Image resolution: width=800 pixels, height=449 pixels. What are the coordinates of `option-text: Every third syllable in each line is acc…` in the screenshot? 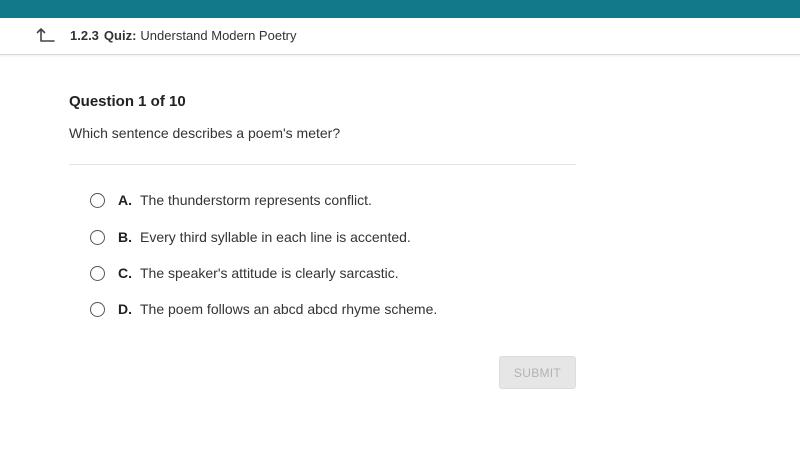 It's located at (275, 237).